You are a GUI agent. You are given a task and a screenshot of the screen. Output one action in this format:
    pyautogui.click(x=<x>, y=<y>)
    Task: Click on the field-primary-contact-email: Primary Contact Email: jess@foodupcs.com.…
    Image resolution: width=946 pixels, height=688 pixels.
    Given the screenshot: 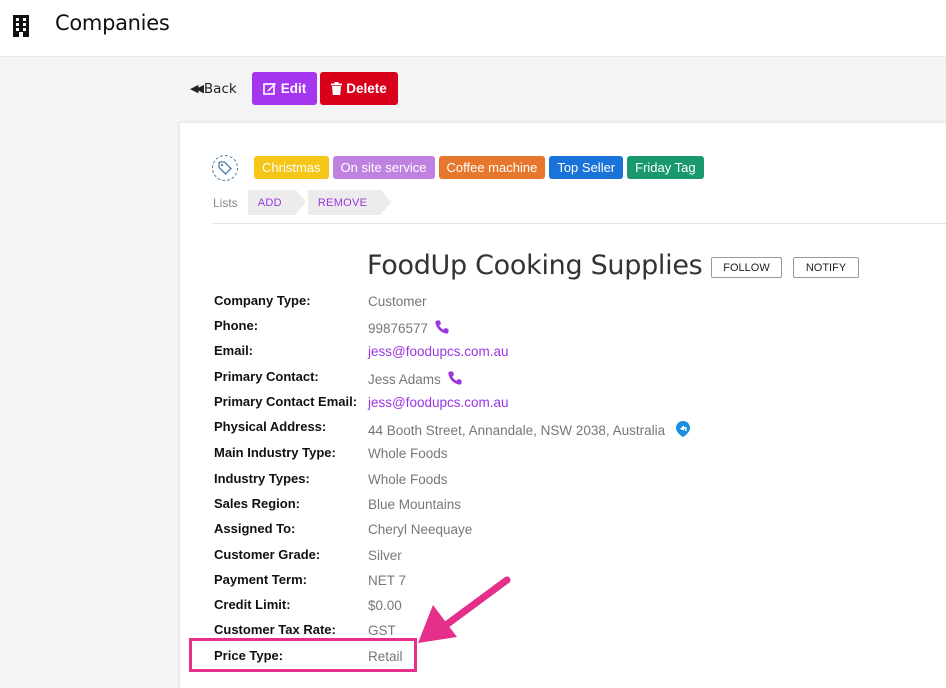 What is the action you would take?
    pyautogui.click(x=494, y=404)
    